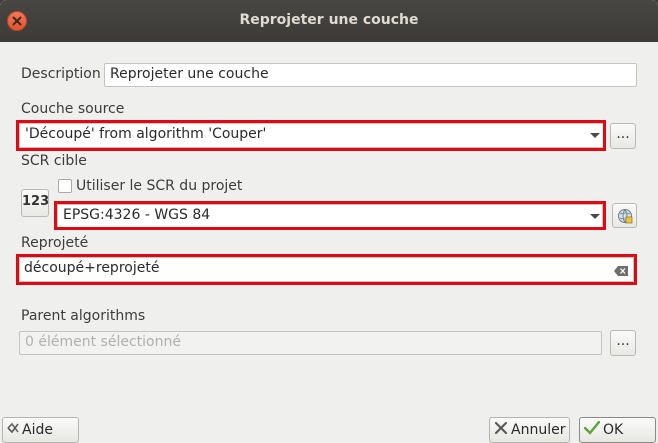  What do you see at coordinates (370, 75) in the screenshot?
I see `description-field: Reprojeter une couche` at bounding box center [370, 75].